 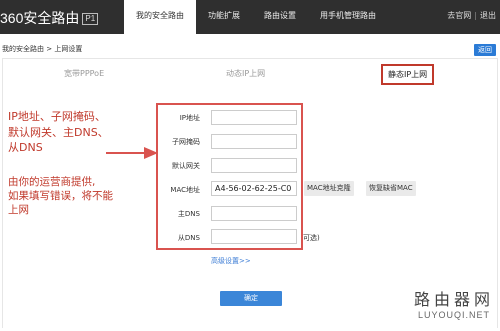 I want to click on logout-link: 退出, so click(x=488, y=15).